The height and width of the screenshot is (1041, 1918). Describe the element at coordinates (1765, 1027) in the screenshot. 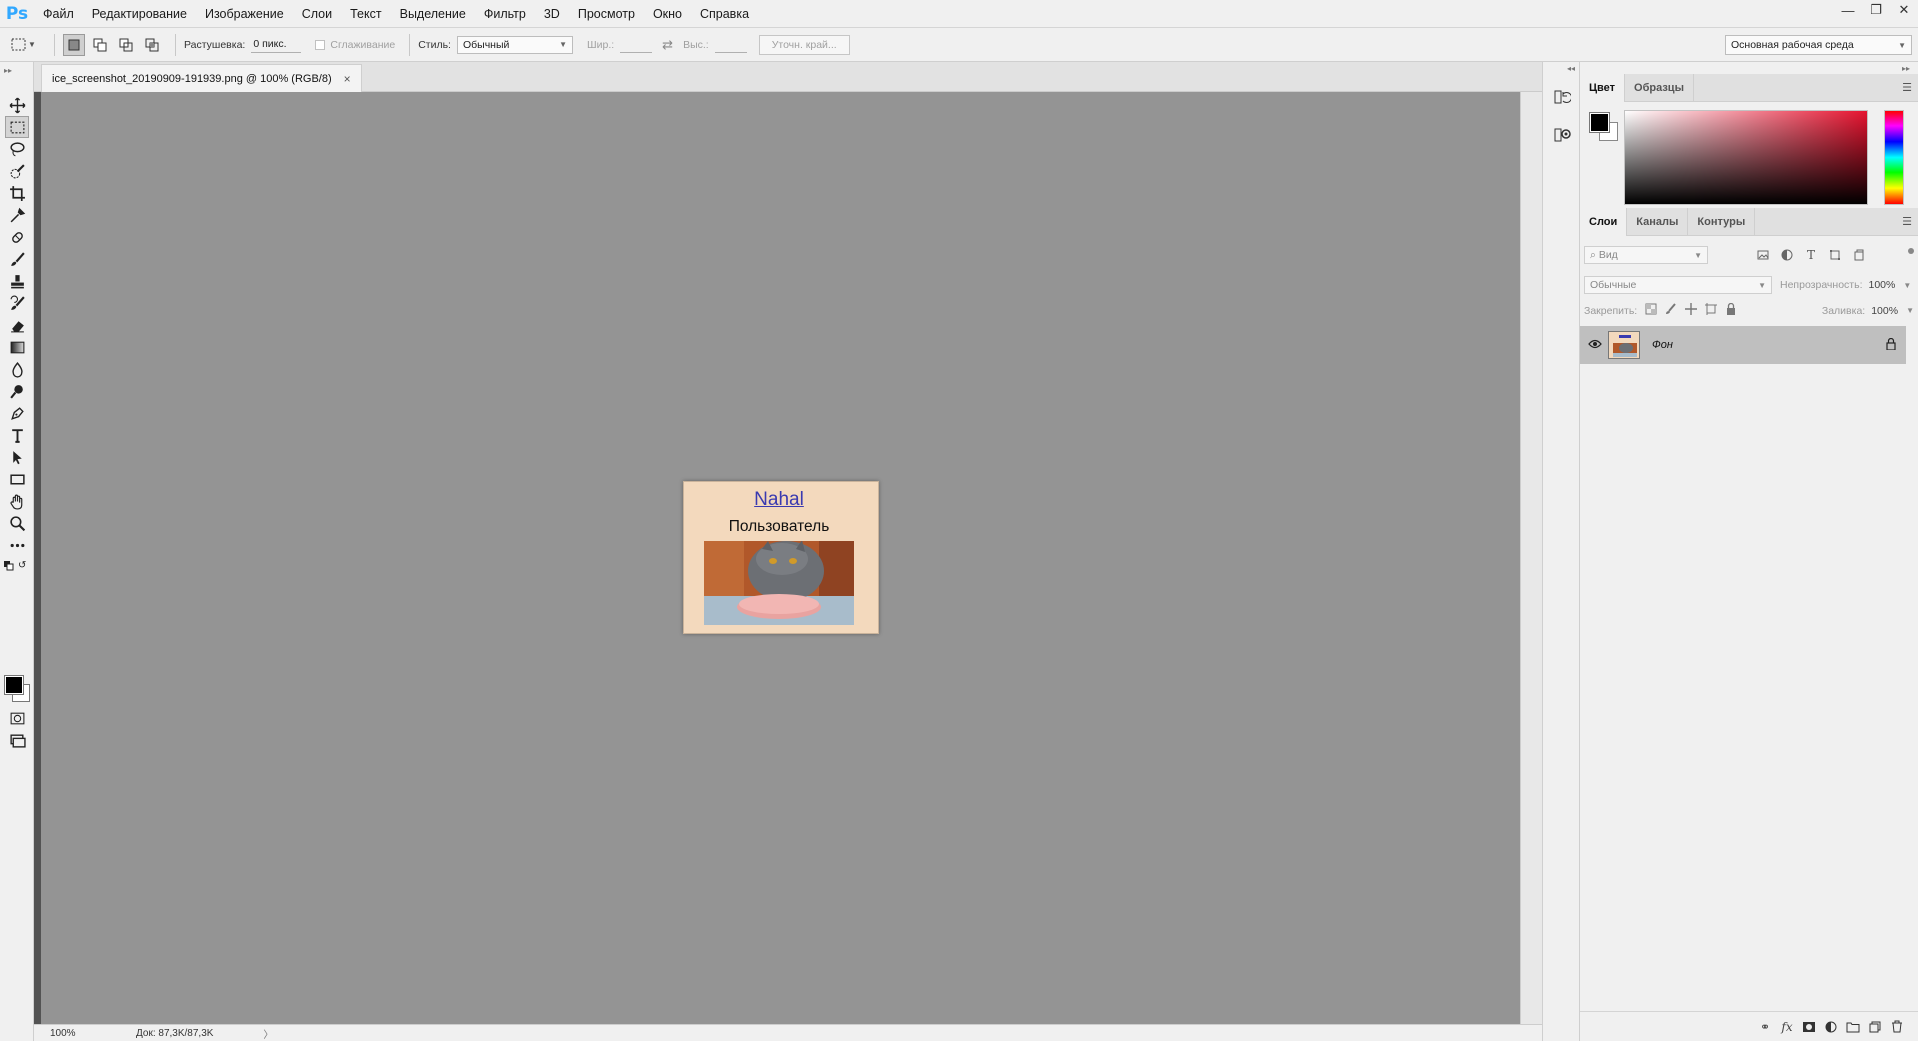

I see `link-layers-icon: ⚭` at that location.